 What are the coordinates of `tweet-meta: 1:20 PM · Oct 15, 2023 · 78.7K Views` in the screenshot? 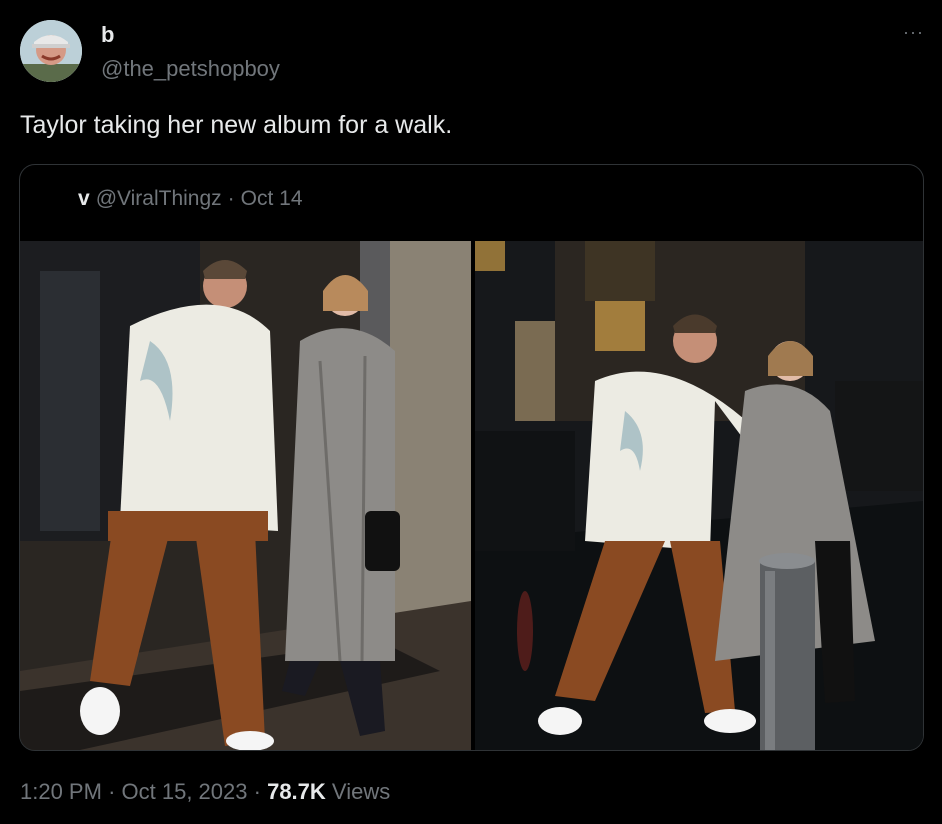 It's located at (205, 792).